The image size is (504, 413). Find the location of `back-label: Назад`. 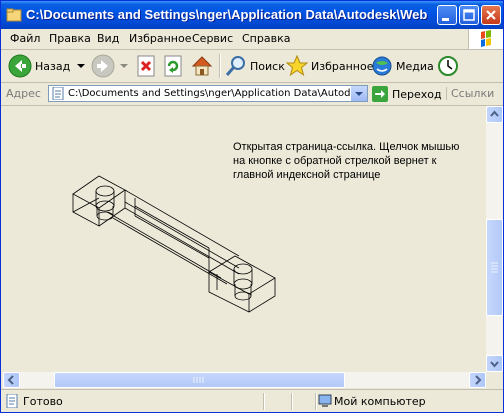

back-label: Назад is located at coordinates (53, 66).